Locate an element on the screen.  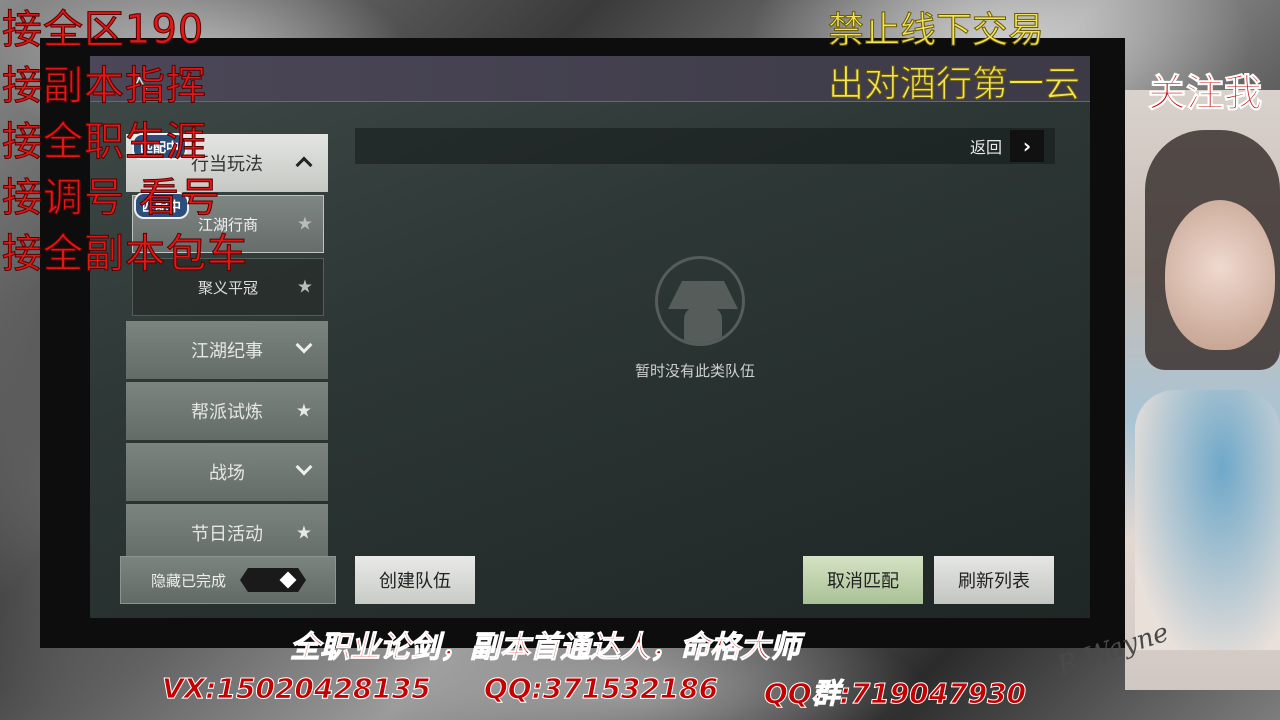
character-portrait is located at coordinates (1202, 390).